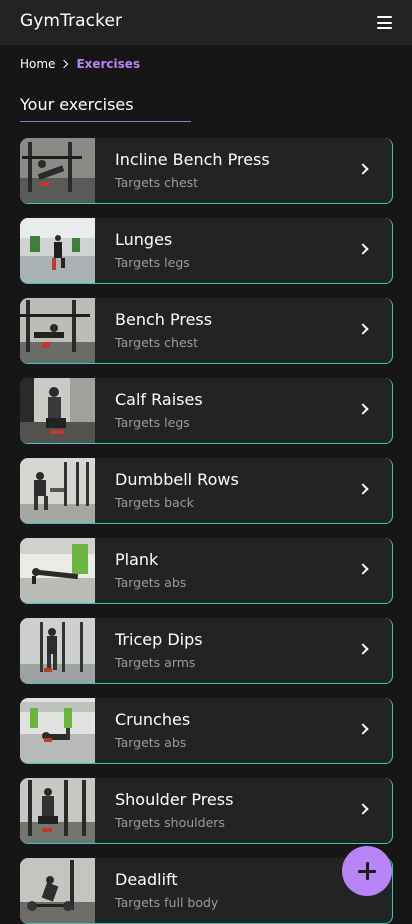 The height and width of the screenshot is (924, 412). I want to click on exercise-name: Plank, so click(137, 559).